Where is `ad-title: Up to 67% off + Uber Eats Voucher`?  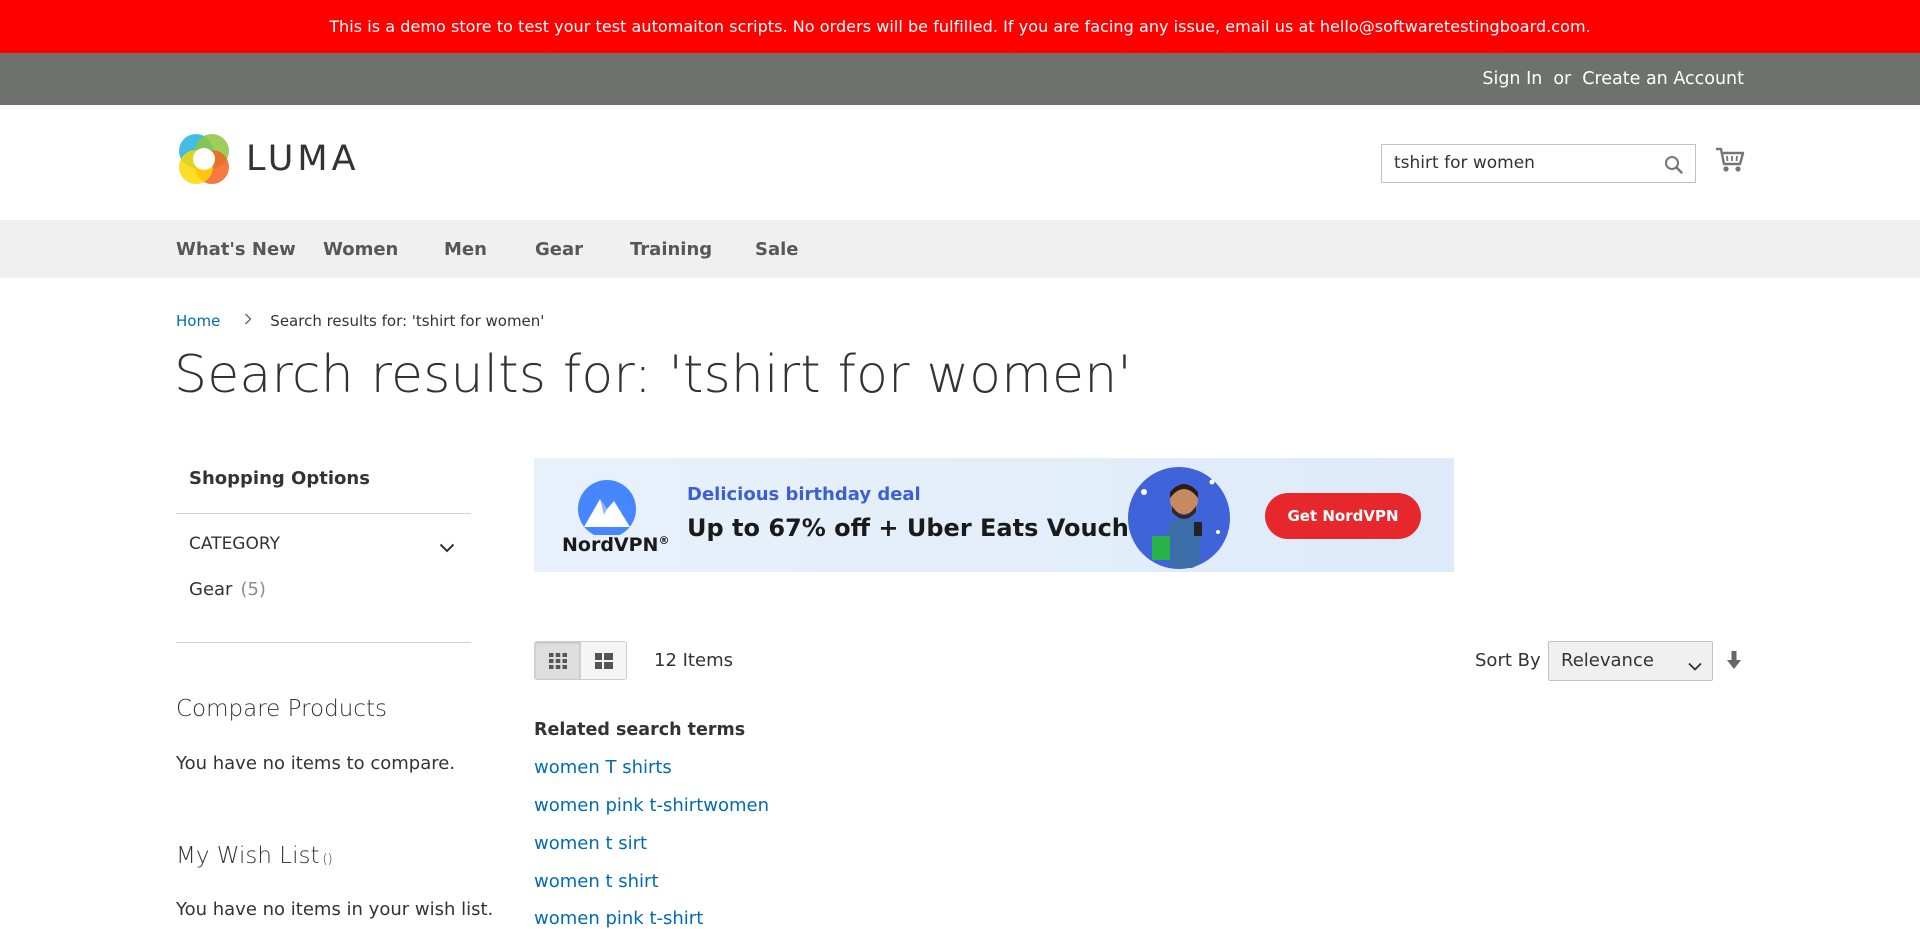 ad-title: Up to 67% off + Uber Eats Voucher is located at coordinates (922, 528).